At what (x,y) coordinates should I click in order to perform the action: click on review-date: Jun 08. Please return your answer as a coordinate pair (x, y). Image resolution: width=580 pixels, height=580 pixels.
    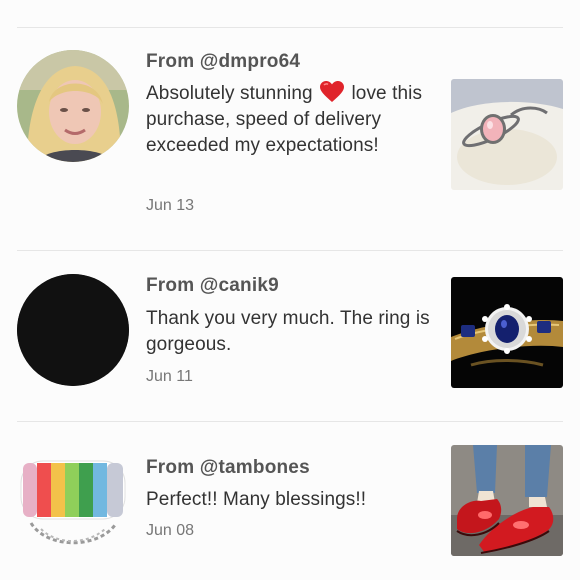
    Looking at the image, I should click on (170, 530).